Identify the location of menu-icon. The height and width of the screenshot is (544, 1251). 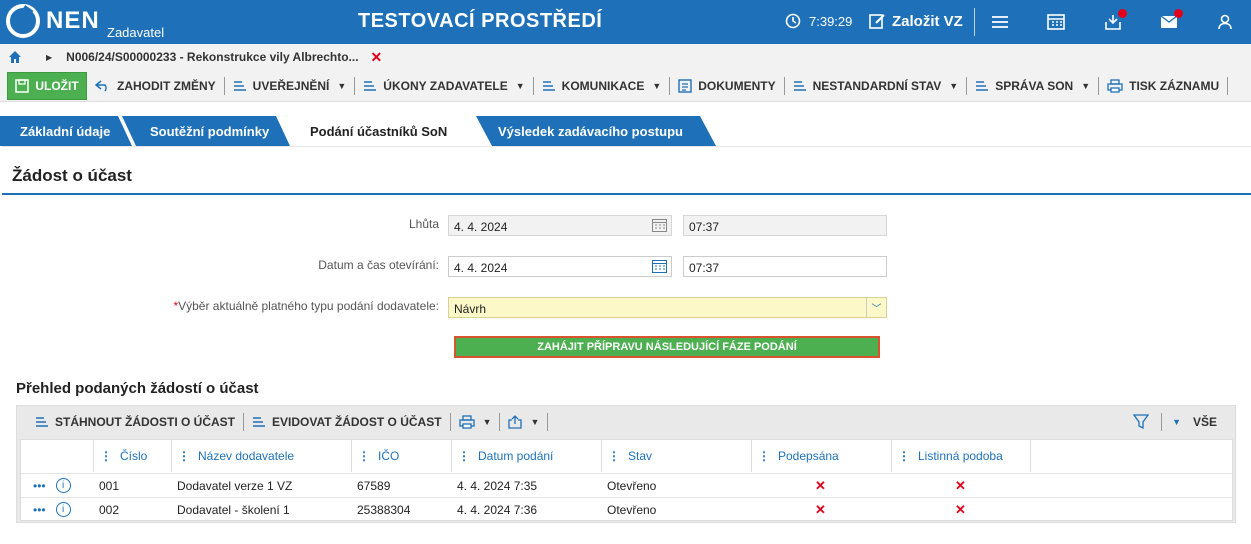
(1000, 22).